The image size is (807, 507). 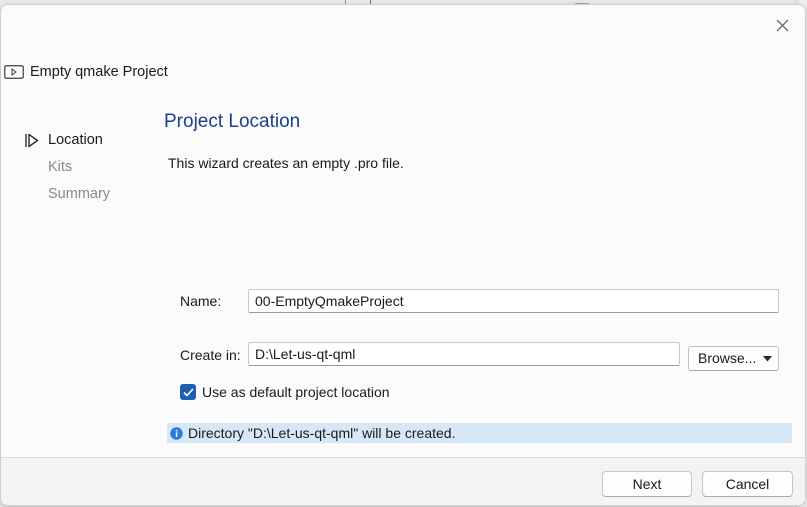 What do you see at coordinates (767, 359) in the screenshot?
I see `chevron-down-icon` at bounding box center [767, 359].